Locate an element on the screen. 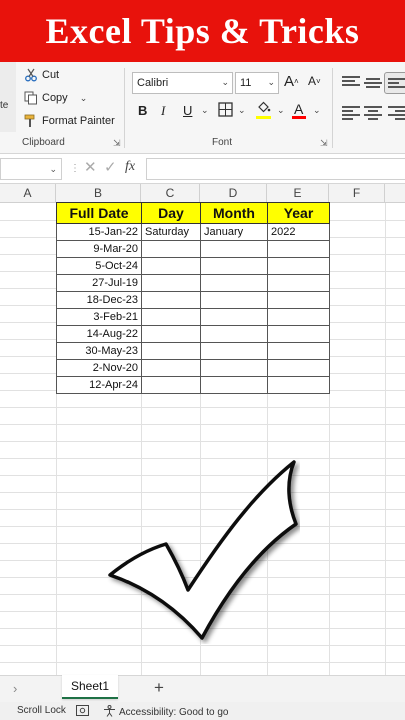  insert-function-button: fx is located at coordinates (130, 167).